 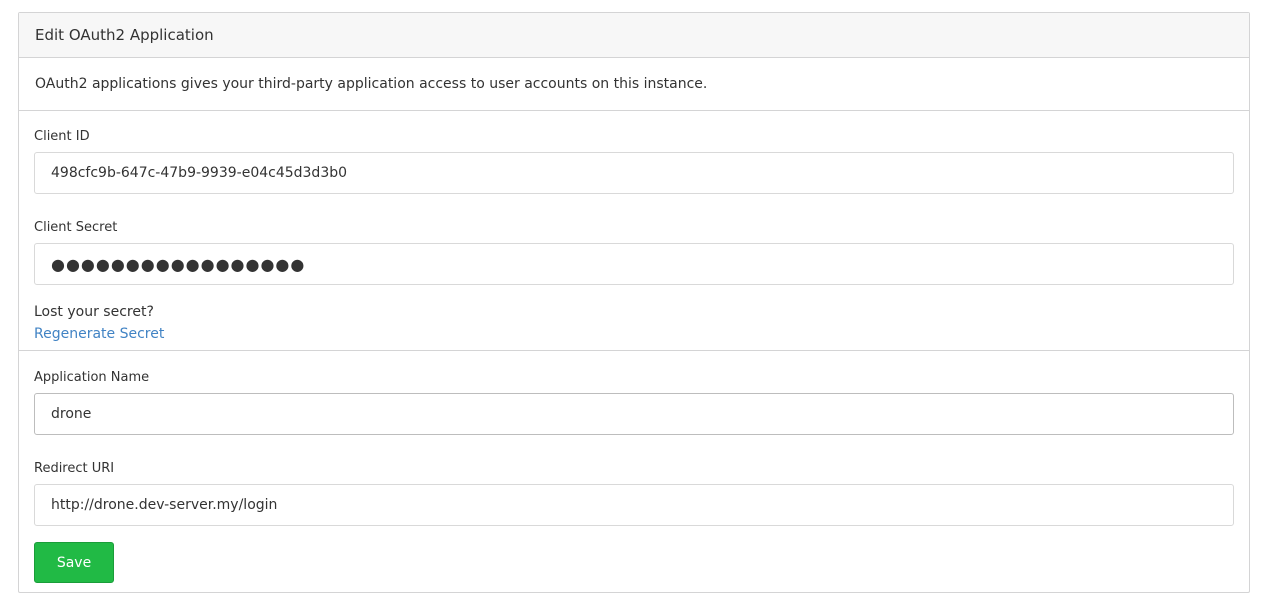 I want to click on client-id-input, so click(x=634, y=173).